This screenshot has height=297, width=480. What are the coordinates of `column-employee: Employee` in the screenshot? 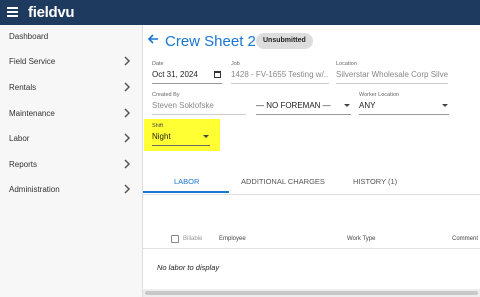 It's located at (232, 239).